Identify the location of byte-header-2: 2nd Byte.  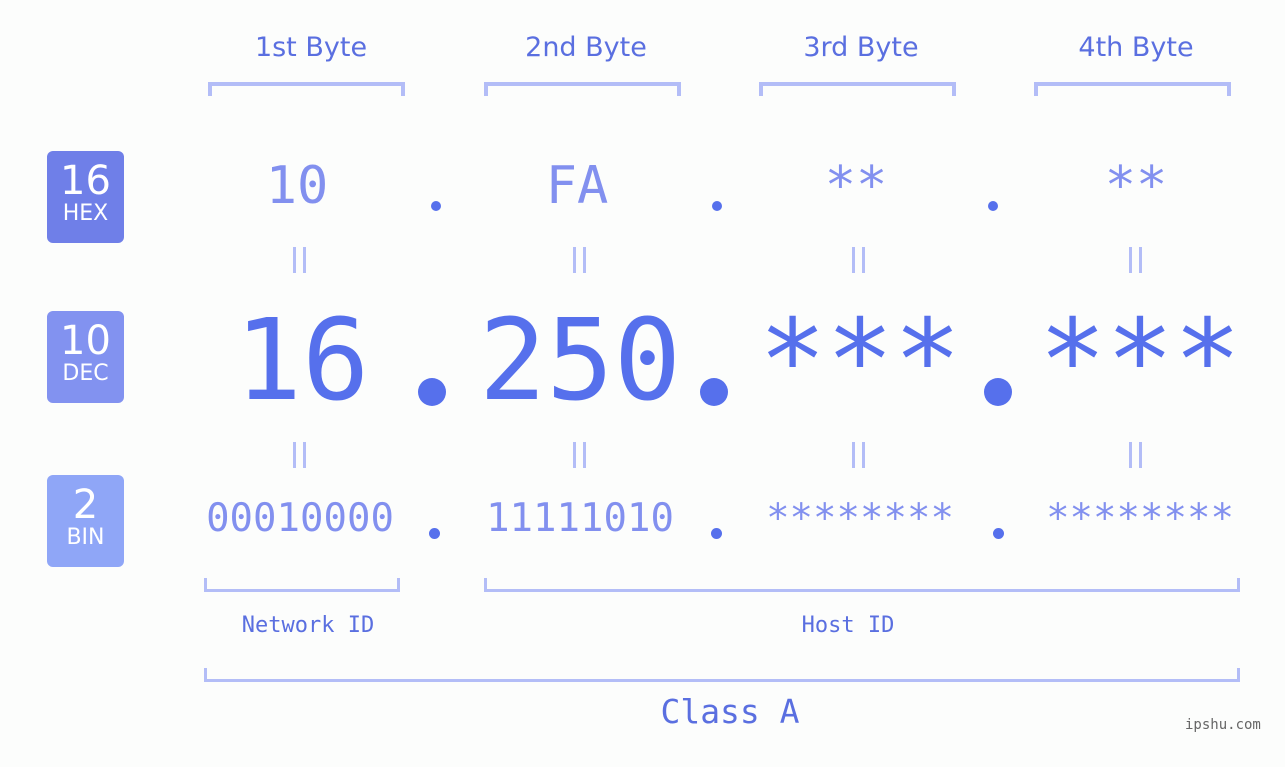
(586, 47).